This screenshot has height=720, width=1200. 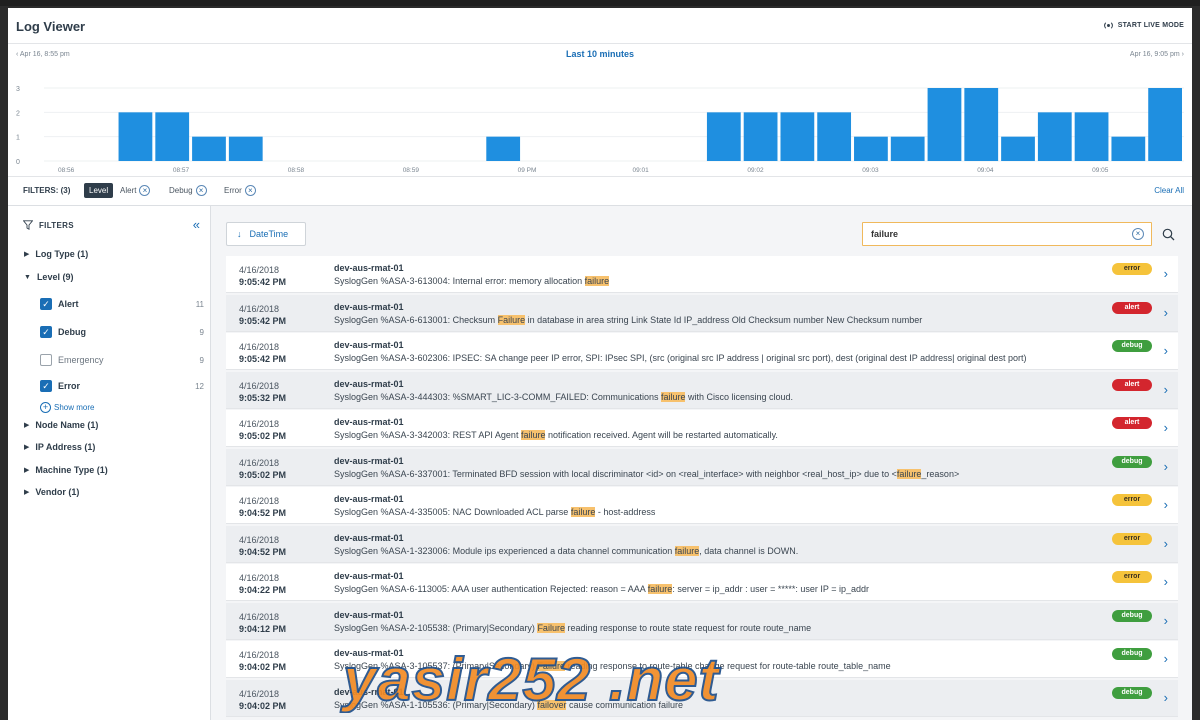 I want to click on filter-group-level: ▼ Level (9), so click(x=48, y=277).